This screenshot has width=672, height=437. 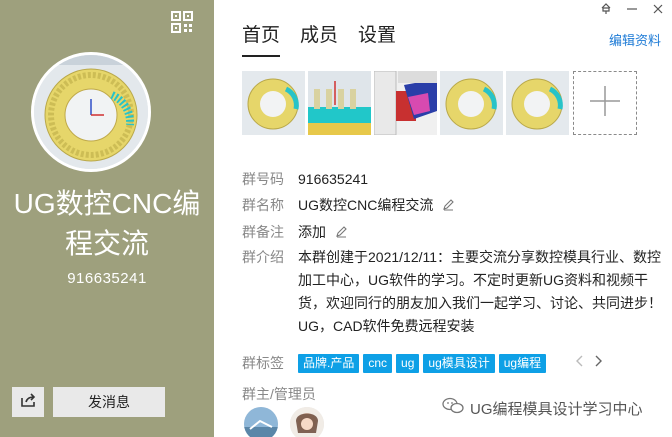 I want to click on share-button, so click(x=28, y=402).